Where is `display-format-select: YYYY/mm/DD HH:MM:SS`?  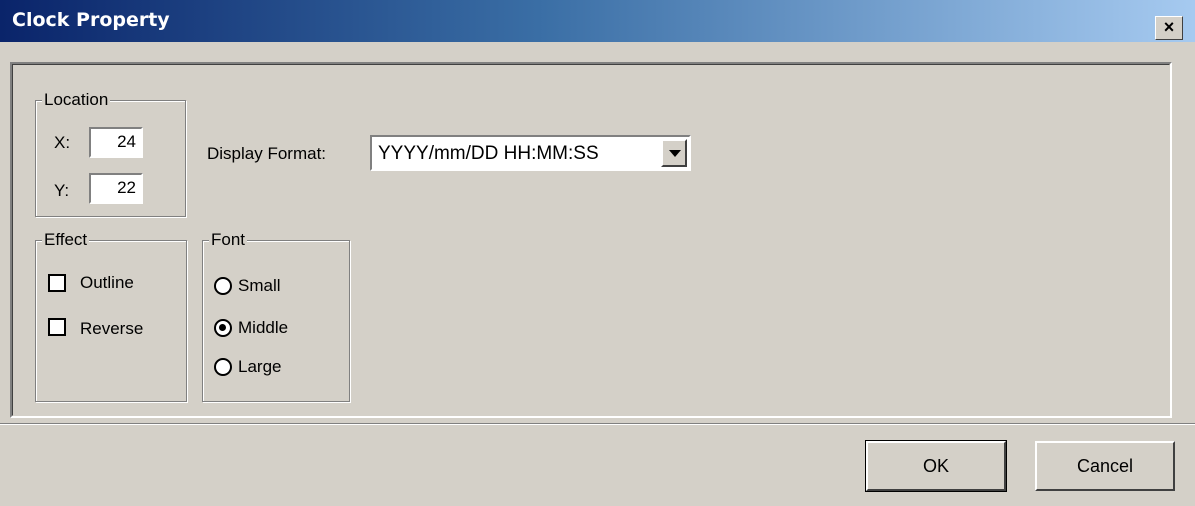 display-format-select: YYYY/mm/DD HH:MM:SS is located at coordinates (530, 153).